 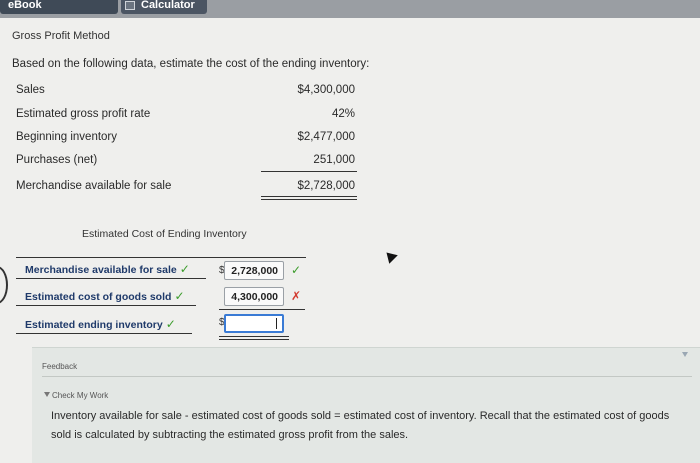 What do you see at coordinates (57, 160) in the screenshot?
I see `data-label-purchases: Purchases (net)` at bounding box center [57, 160].